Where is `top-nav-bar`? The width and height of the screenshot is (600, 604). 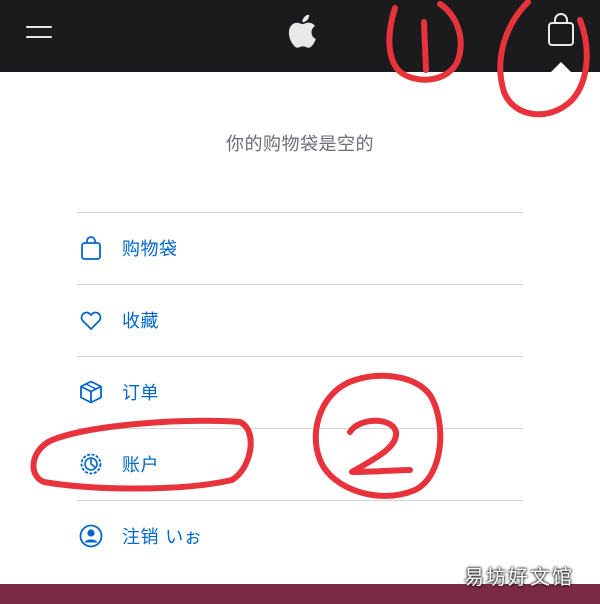 top-nav-bar is located at coordinates (300, 36).